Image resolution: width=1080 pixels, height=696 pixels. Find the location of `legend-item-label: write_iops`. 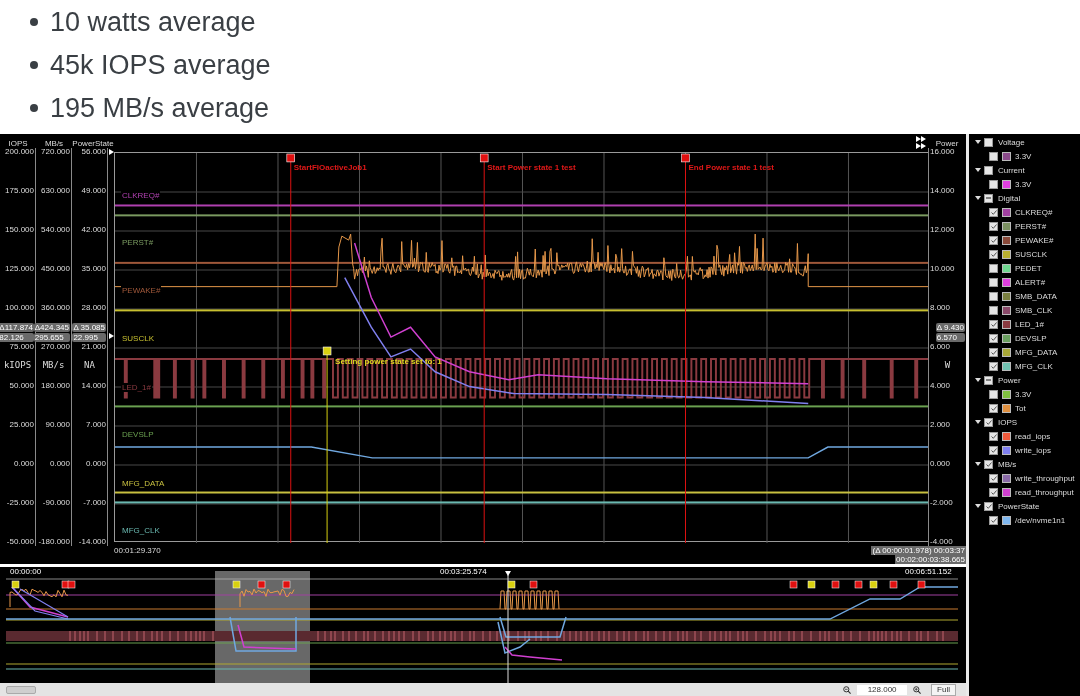

legend-item-label: write_iops is located at coordinates (1033, 450).